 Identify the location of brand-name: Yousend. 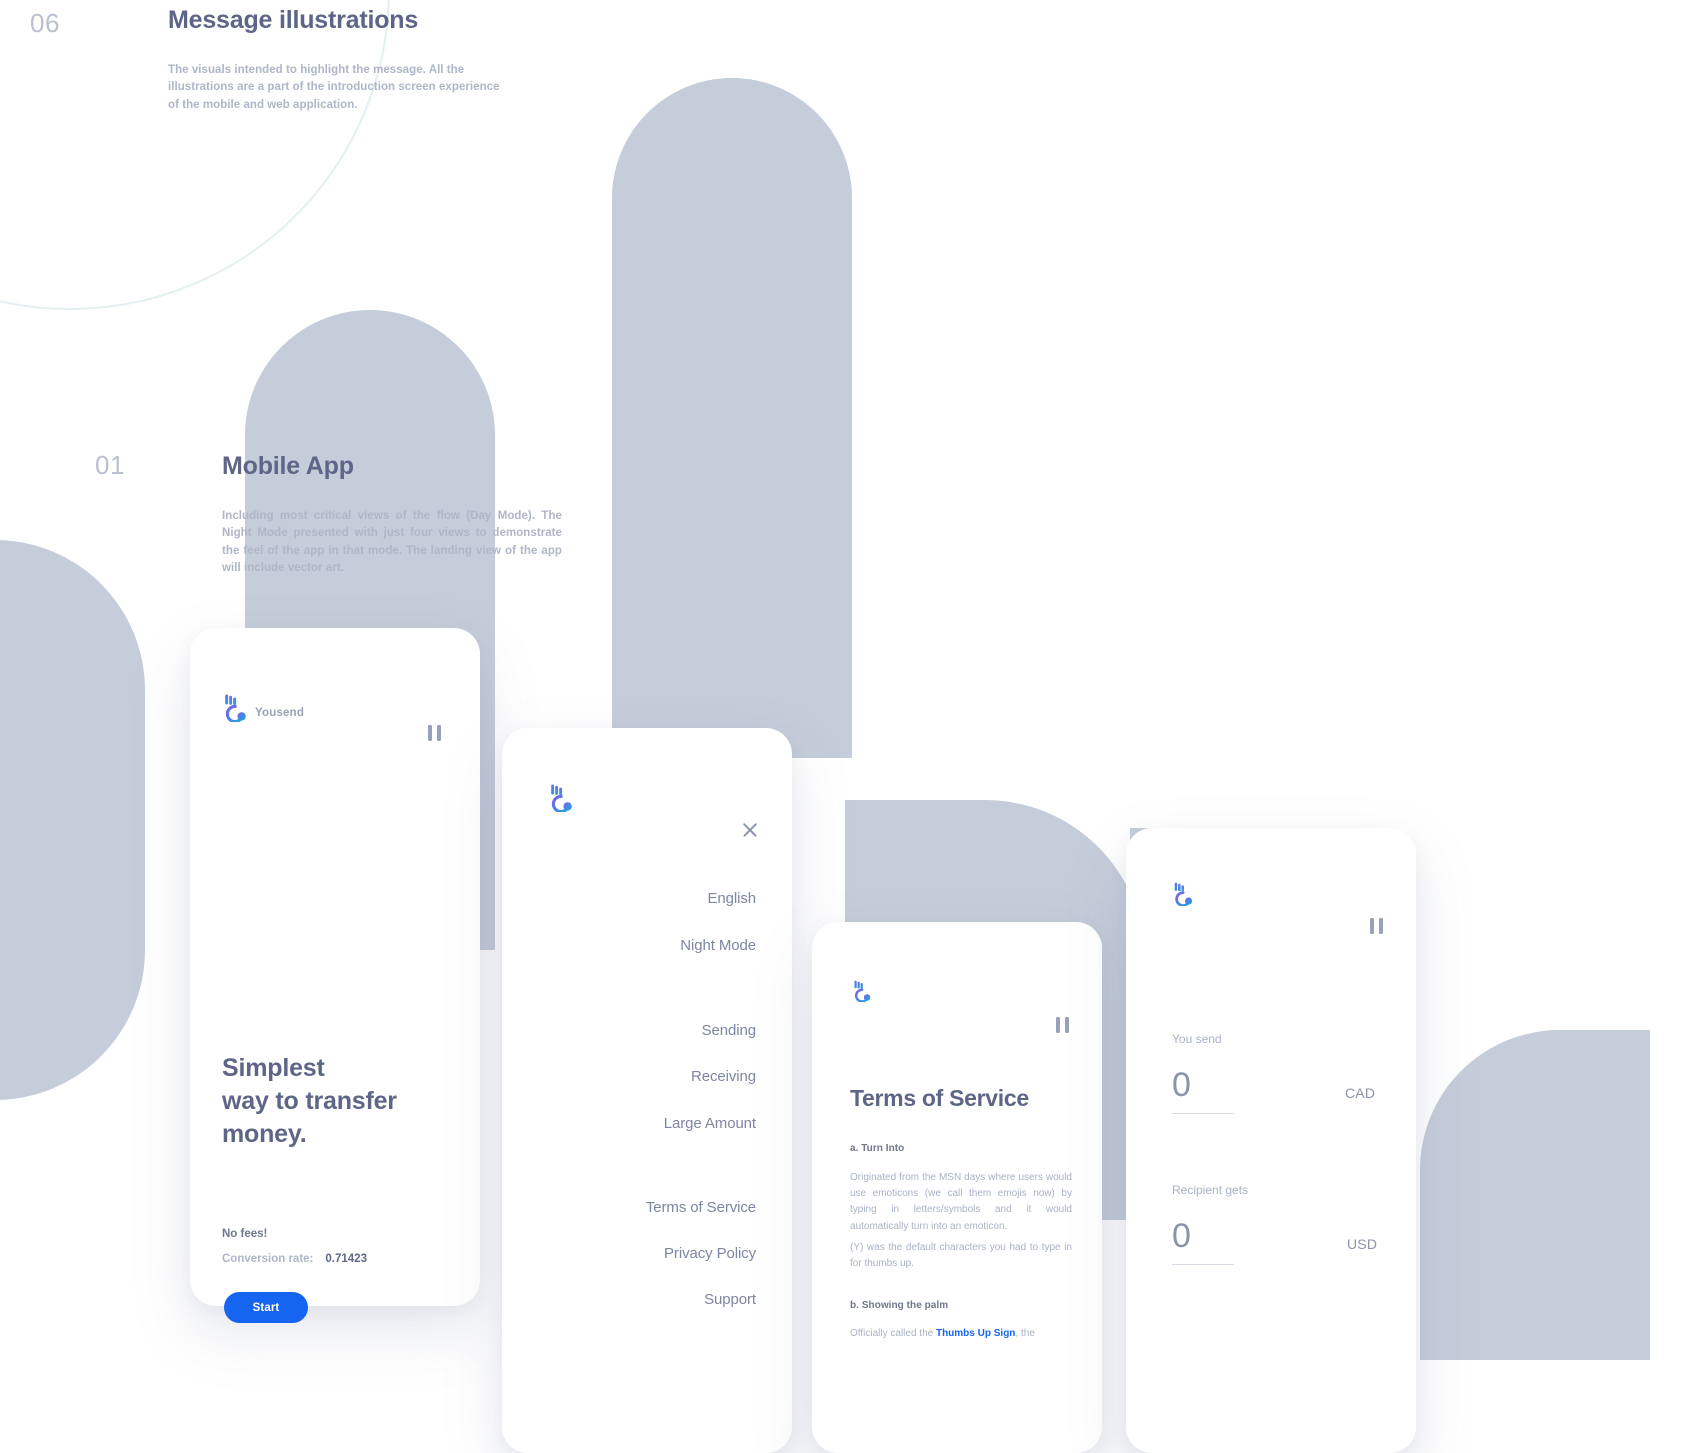
(280, 713).